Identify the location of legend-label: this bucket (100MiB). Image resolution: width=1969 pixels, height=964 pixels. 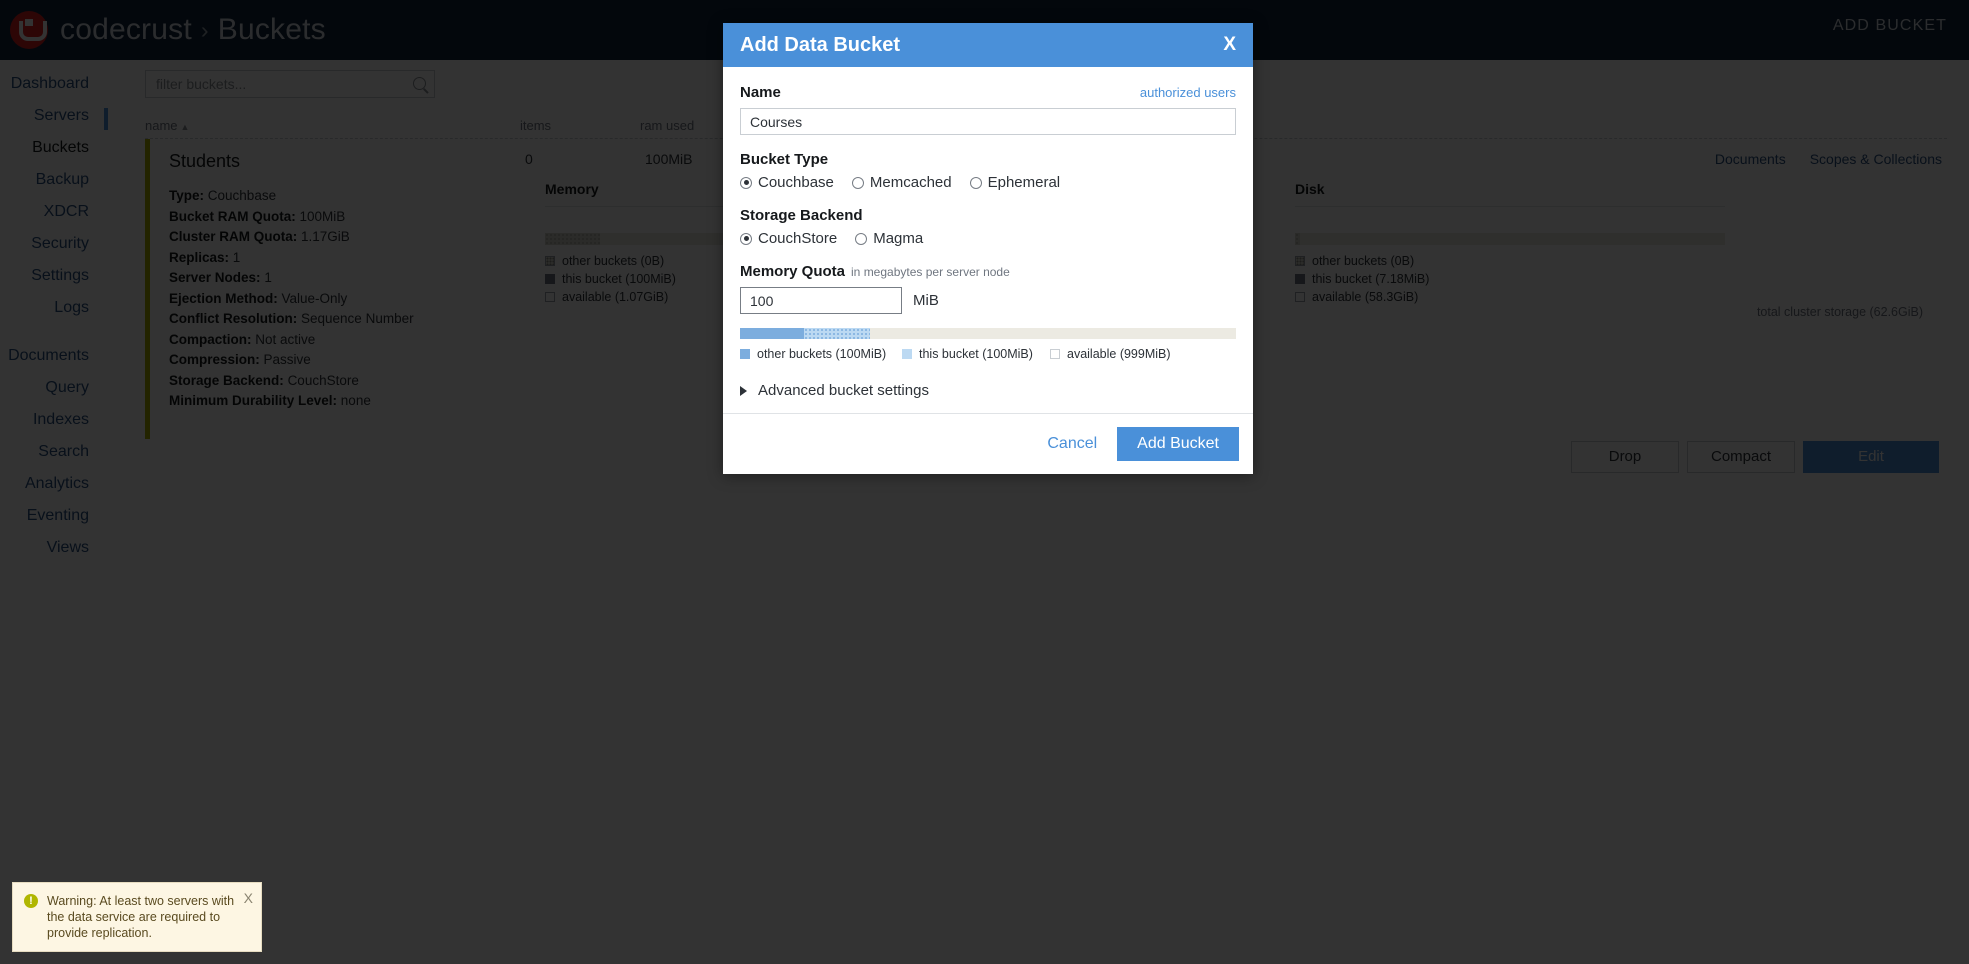
(976, 354).